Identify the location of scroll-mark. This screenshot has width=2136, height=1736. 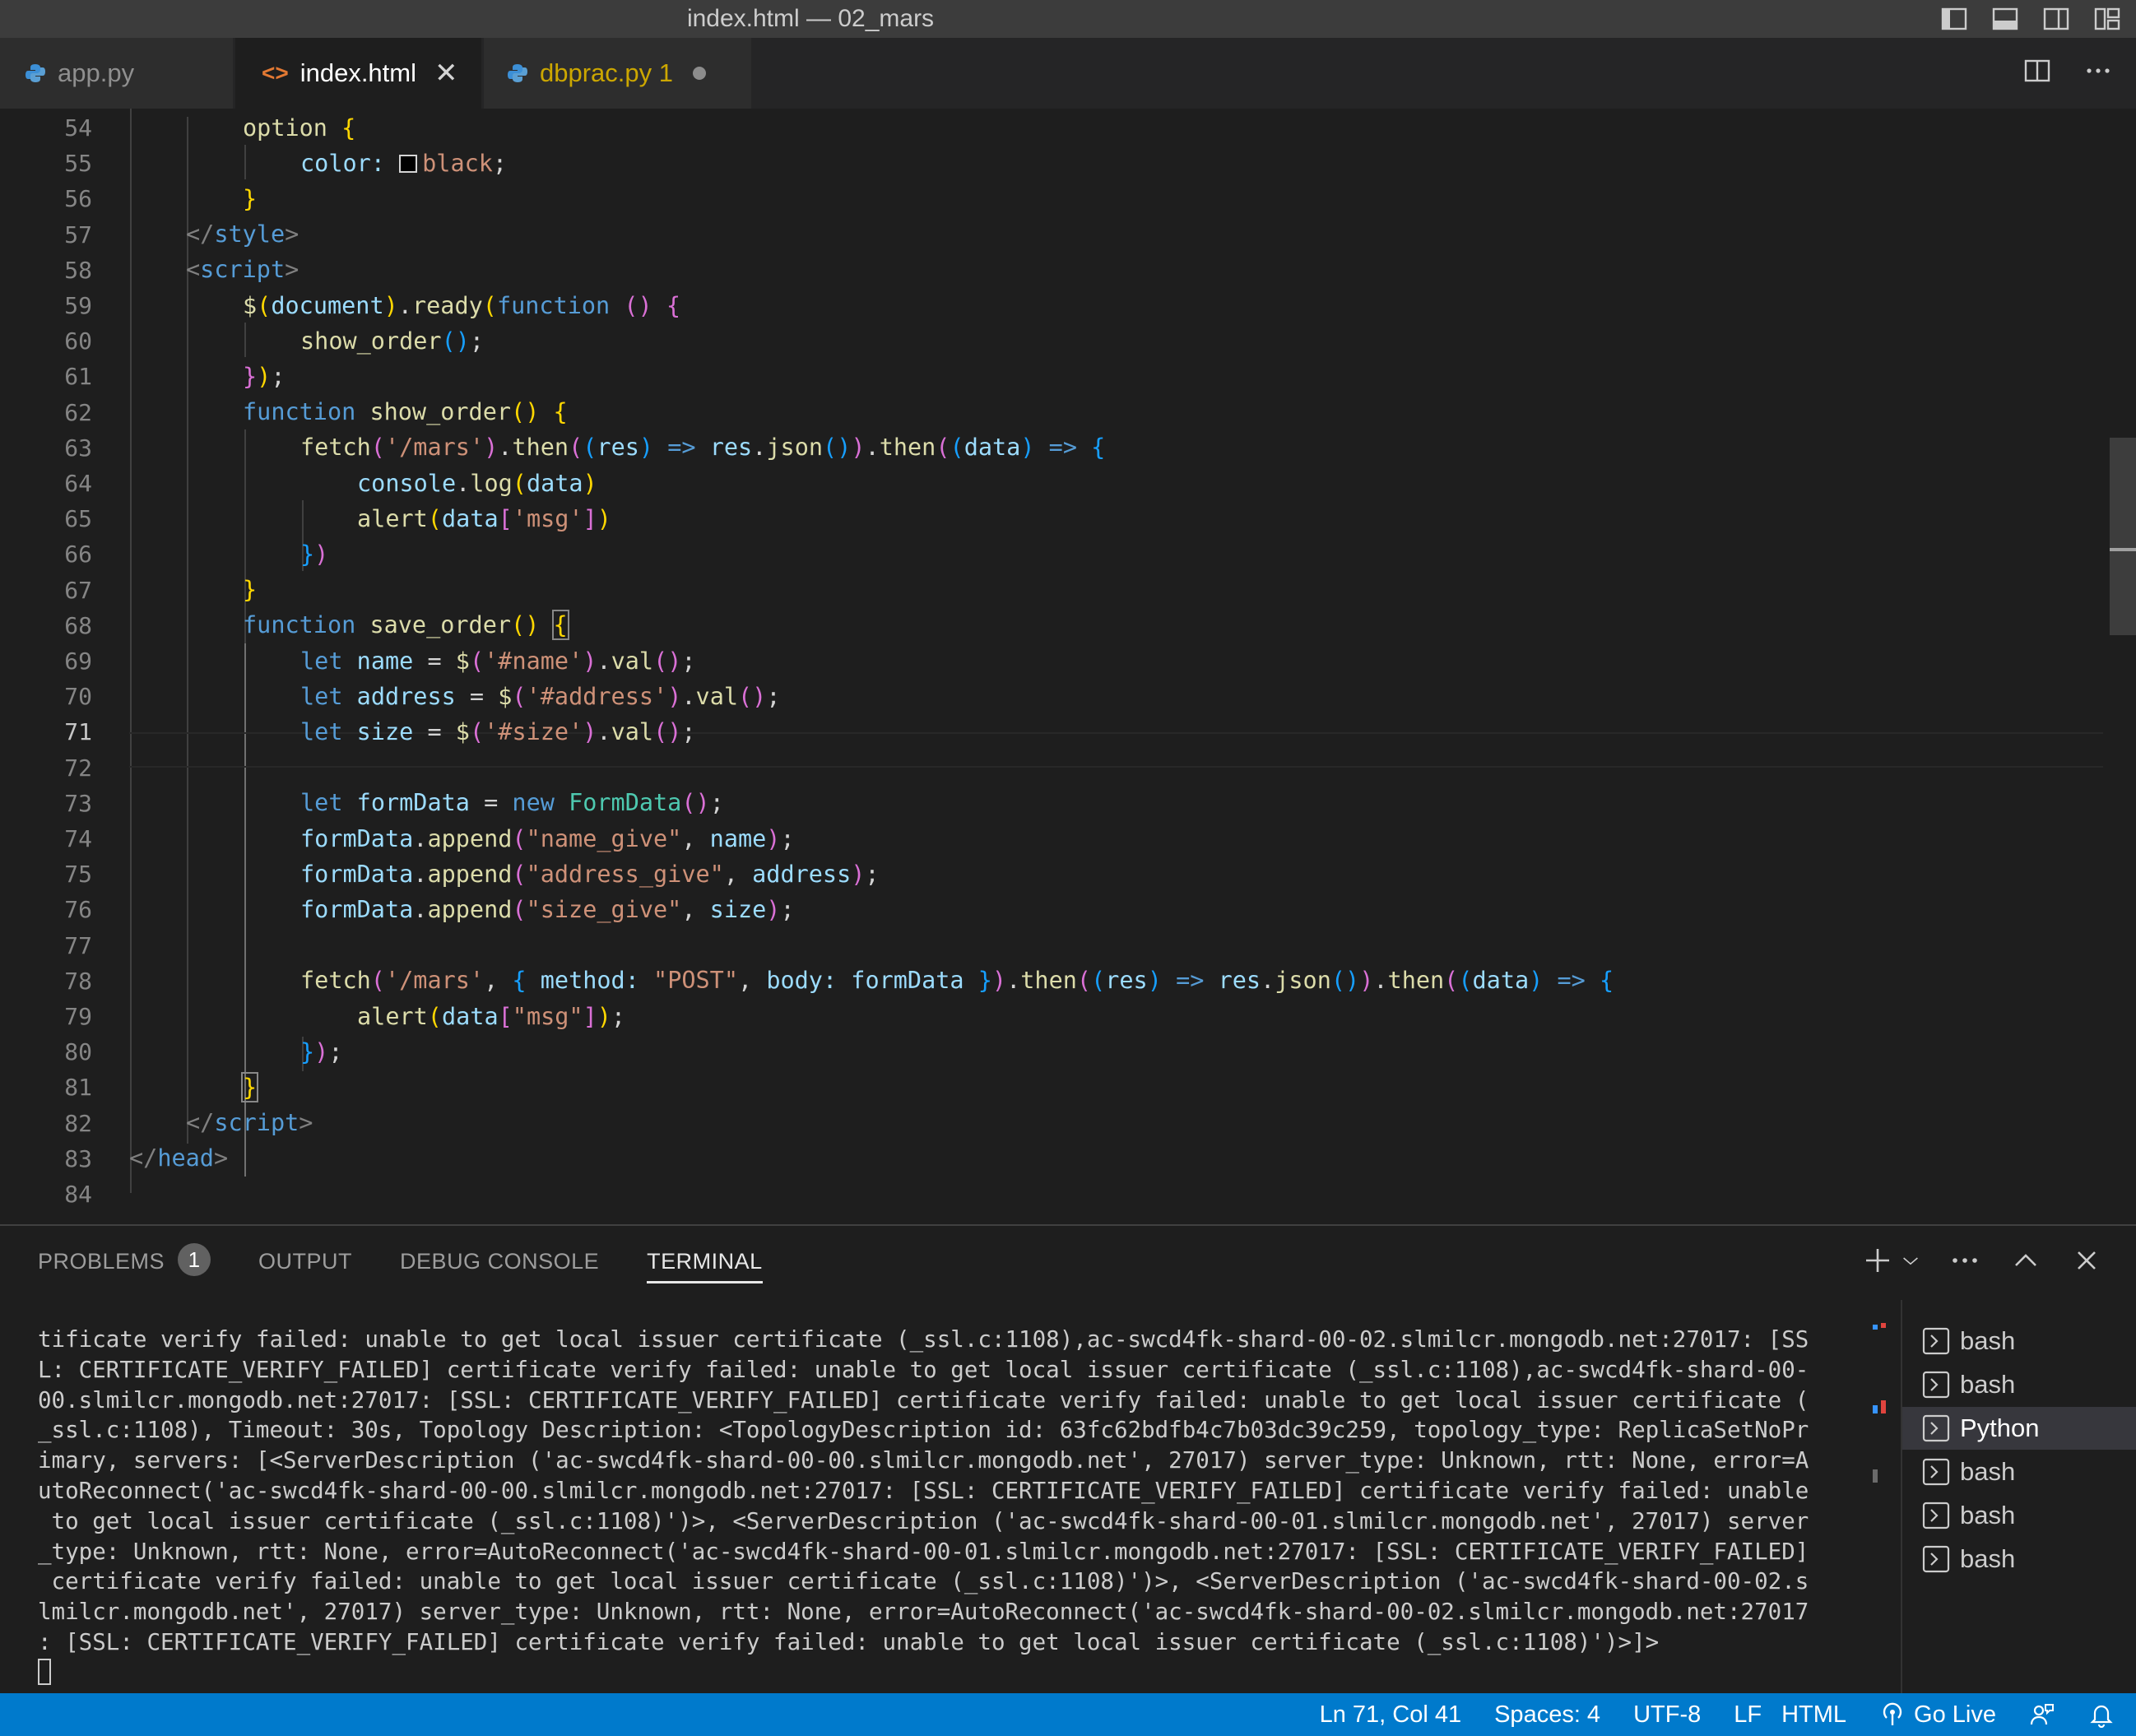
(1875, 1476).